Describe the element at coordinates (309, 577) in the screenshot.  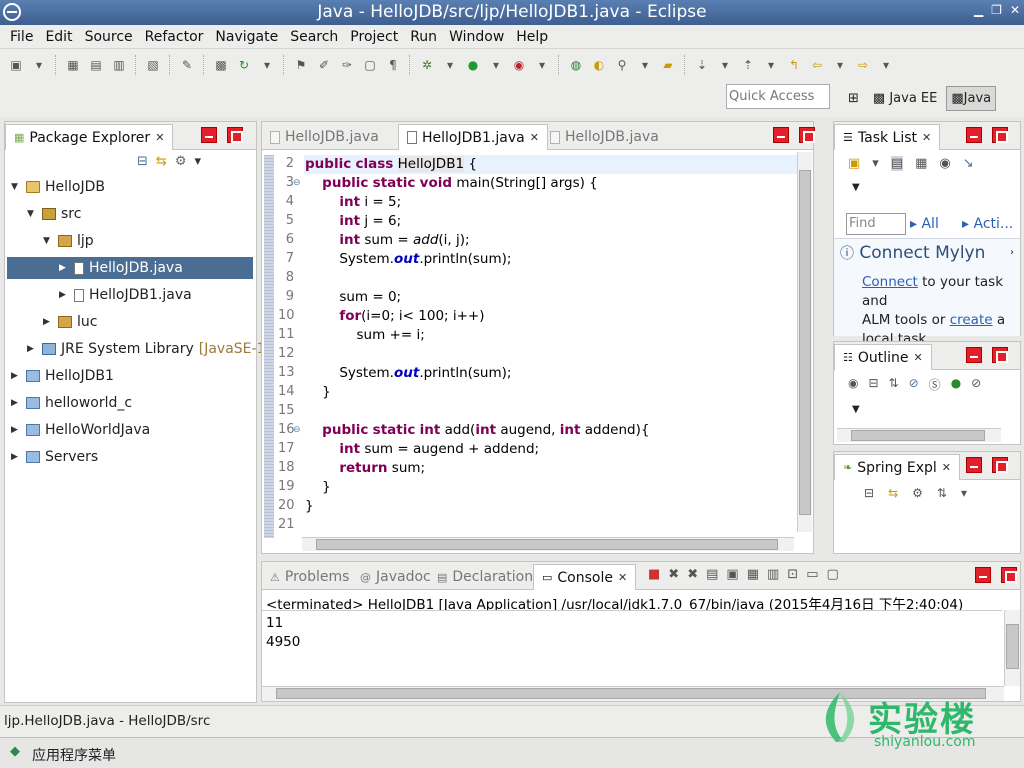
I see `tab-problems: ⚠ Problems` at that location.